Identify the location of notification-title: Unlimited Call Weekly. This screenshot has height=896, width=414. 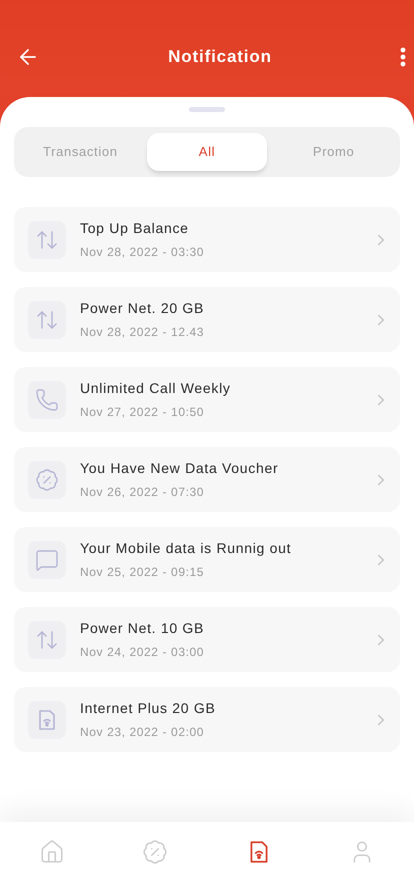
(156, 388).